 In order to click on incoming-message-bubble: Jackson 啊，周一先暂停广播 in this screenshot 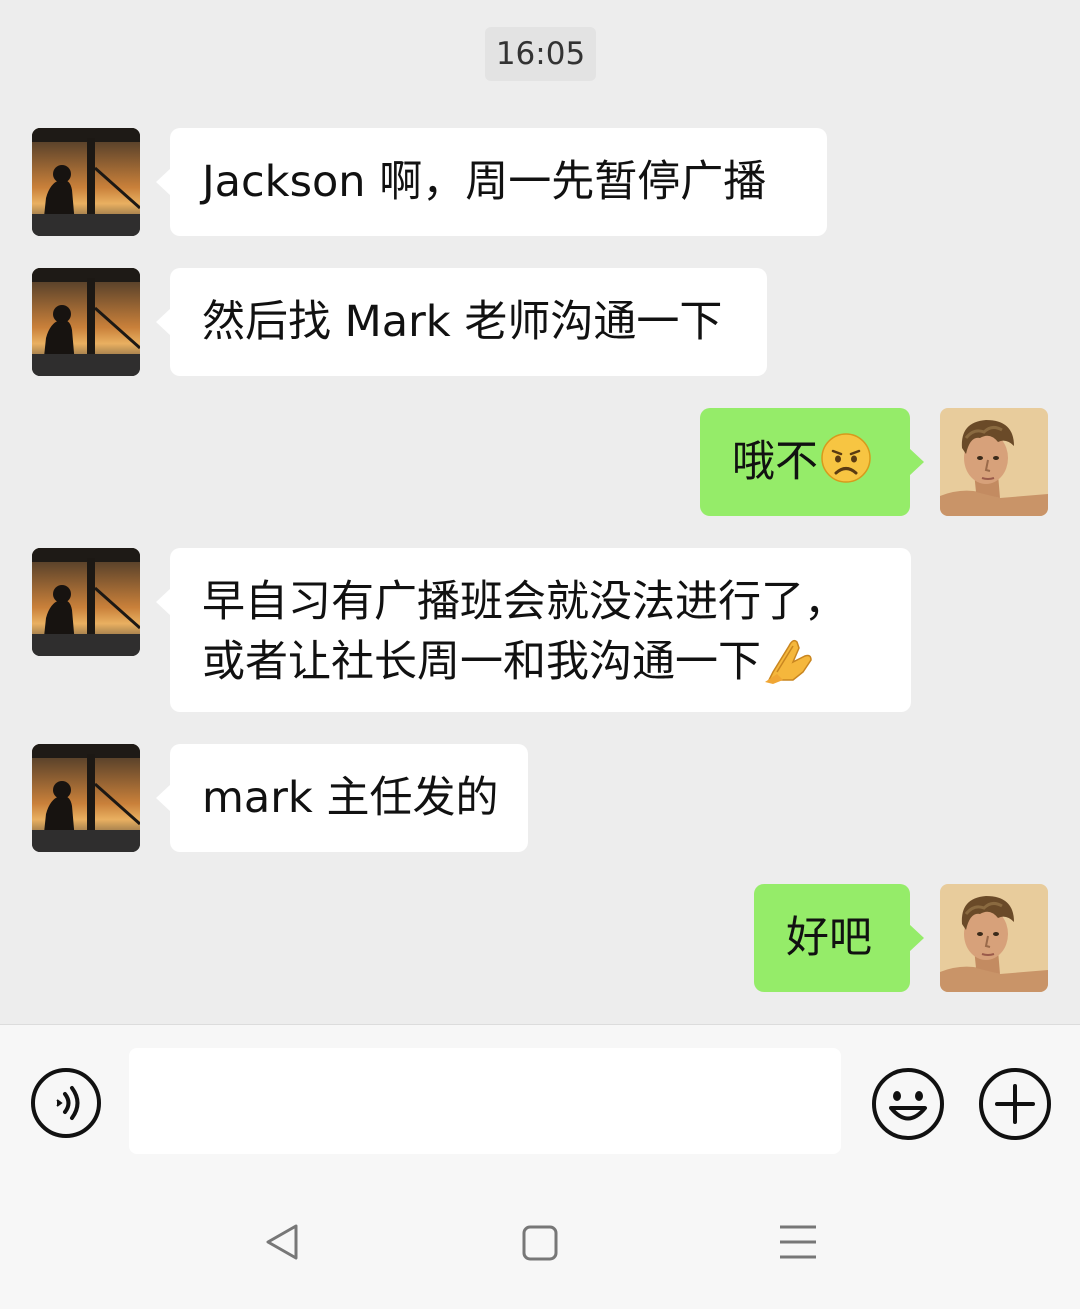, I will do `click(491, 182)`.